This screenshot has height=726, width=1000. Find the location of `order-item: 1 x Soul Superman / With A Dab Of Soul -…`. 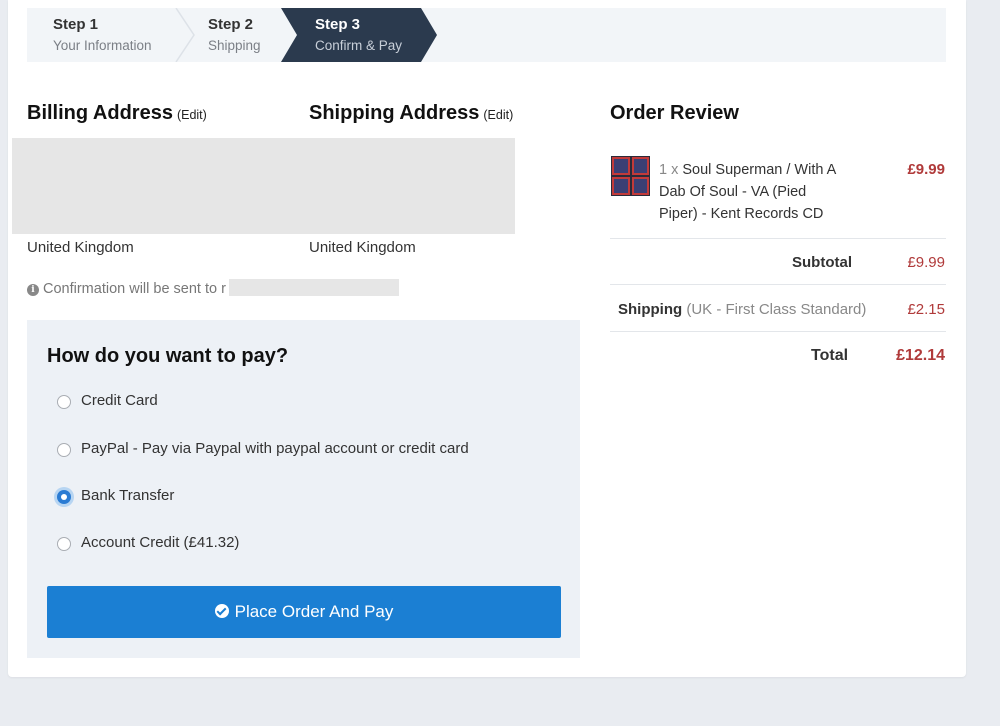

order-item: 1 x Soul Superman / With A Dab Of Soul -… is located at coordinates (749, 192).